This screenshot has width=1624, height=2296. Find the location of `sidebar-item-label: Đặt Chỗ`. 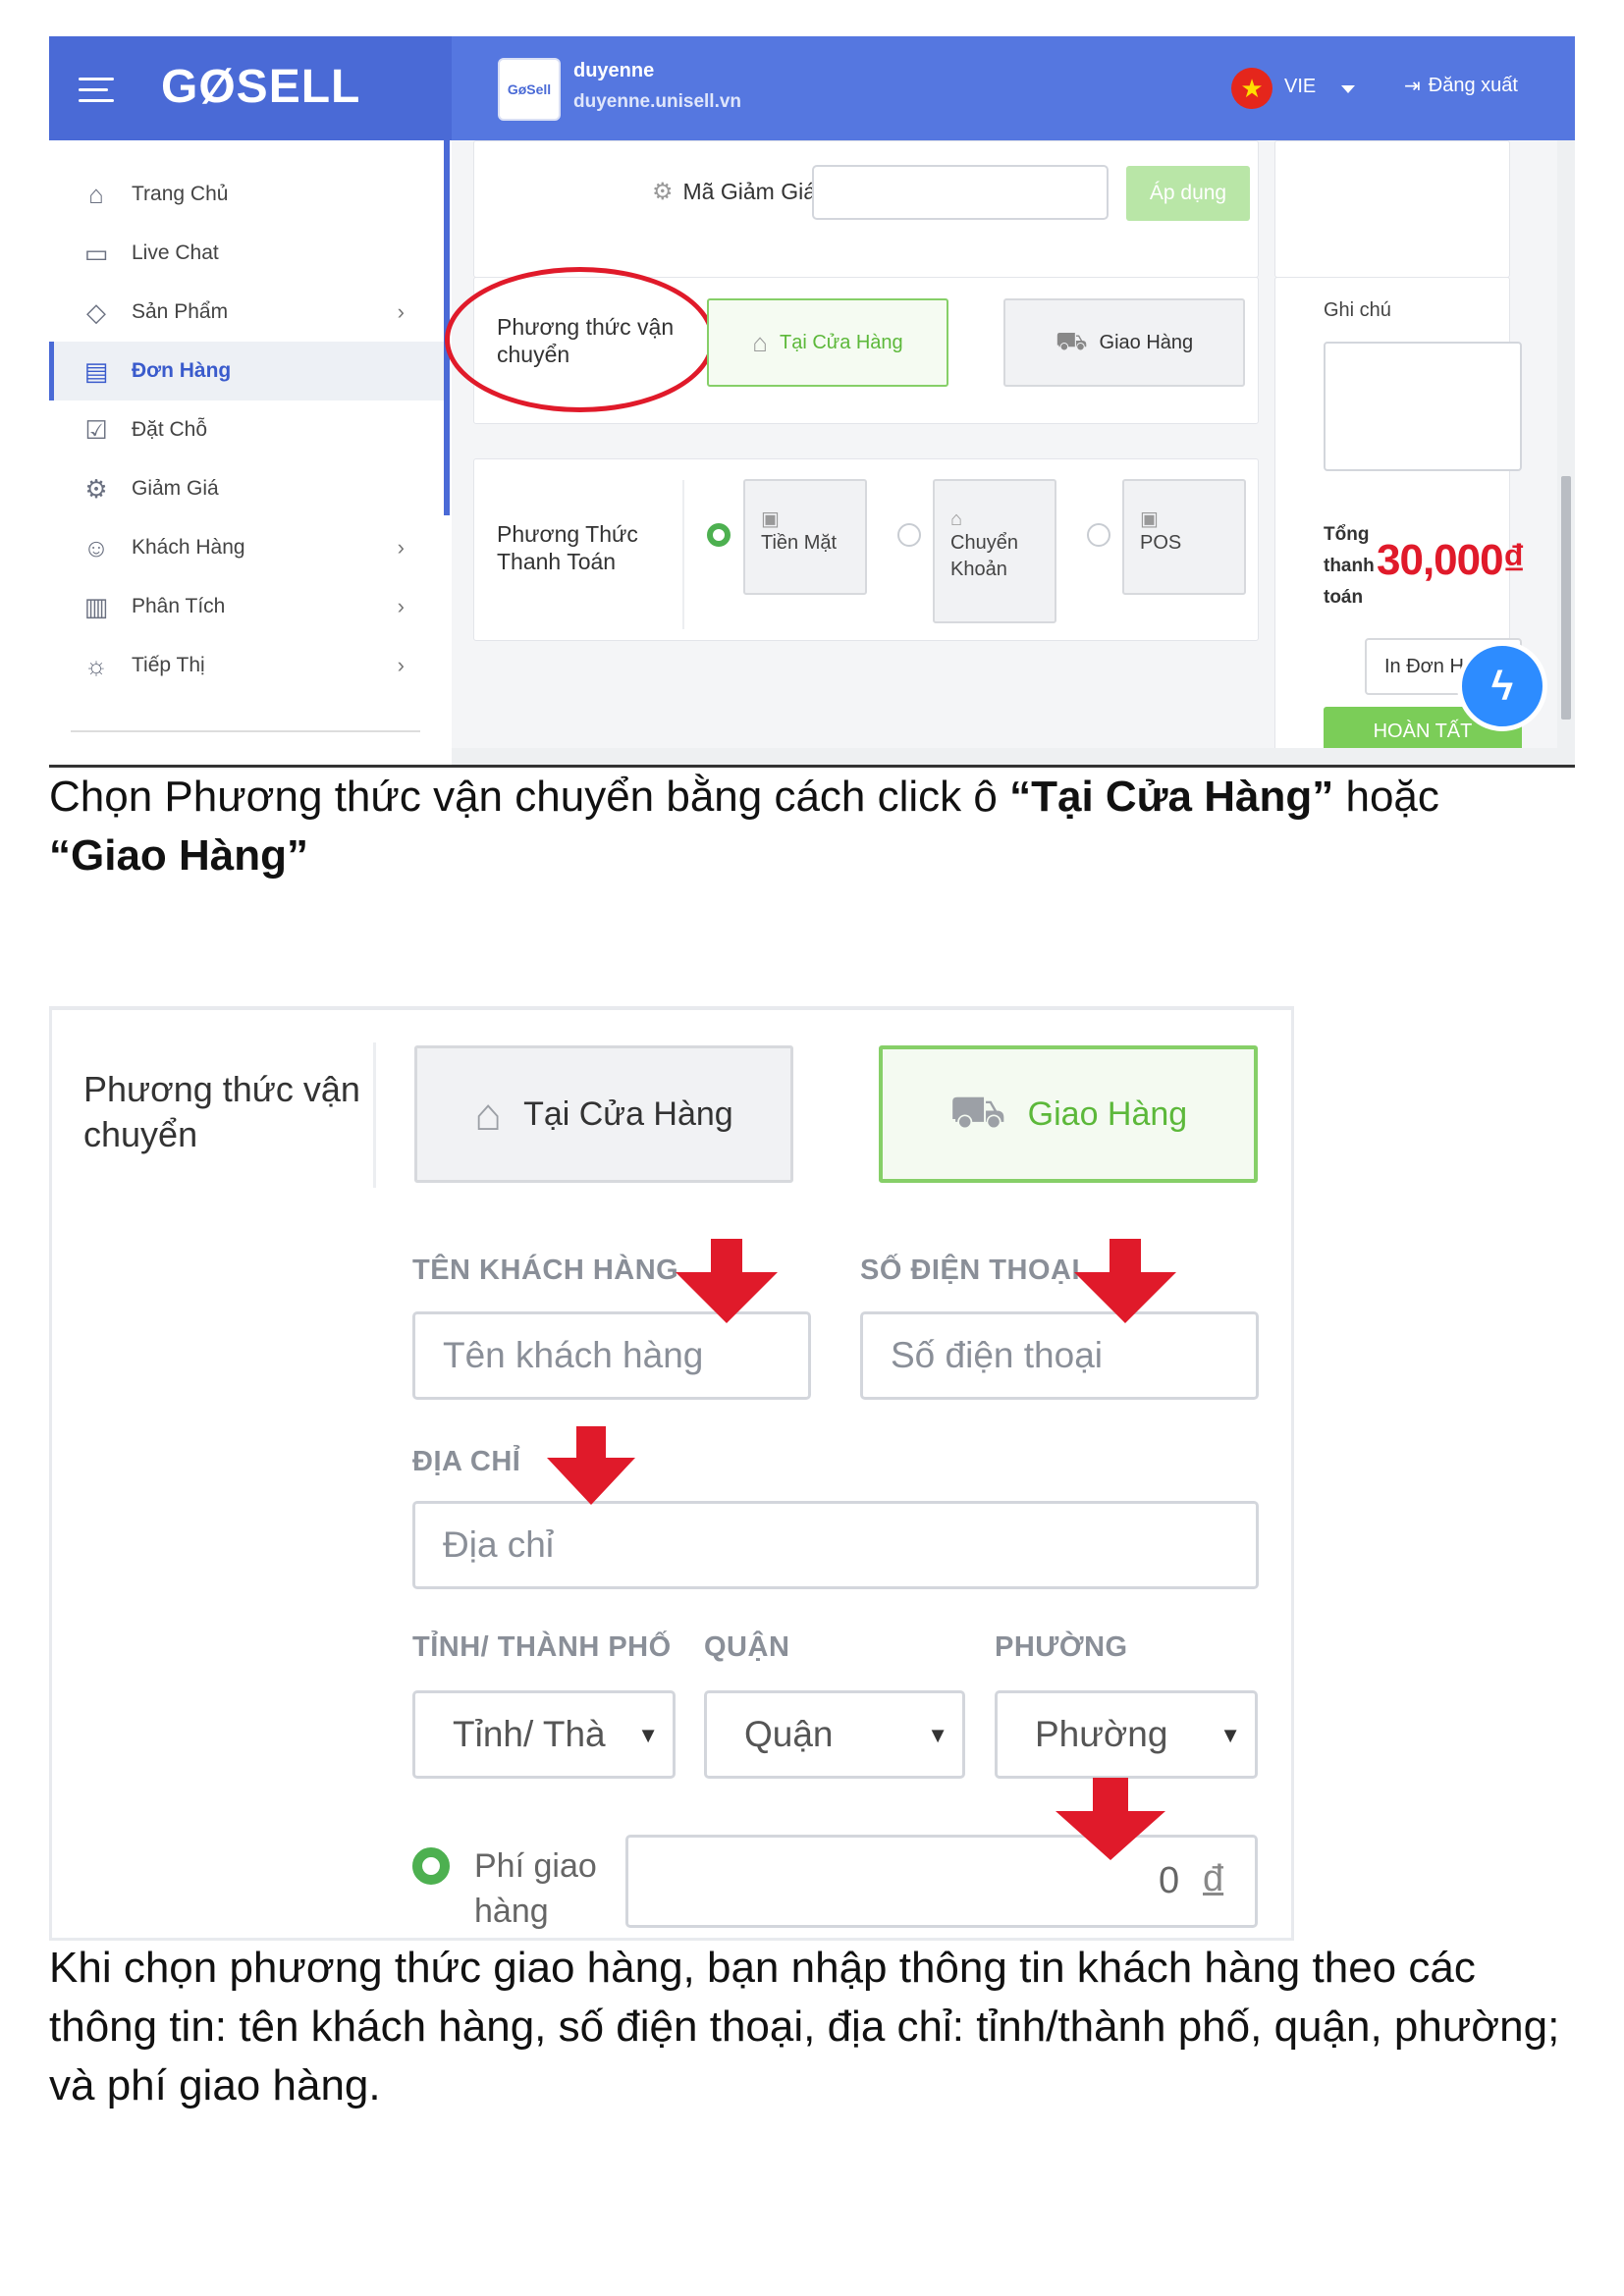

sidebar-item-label: Đặt Chỗ is located at coordinates (170, 430).